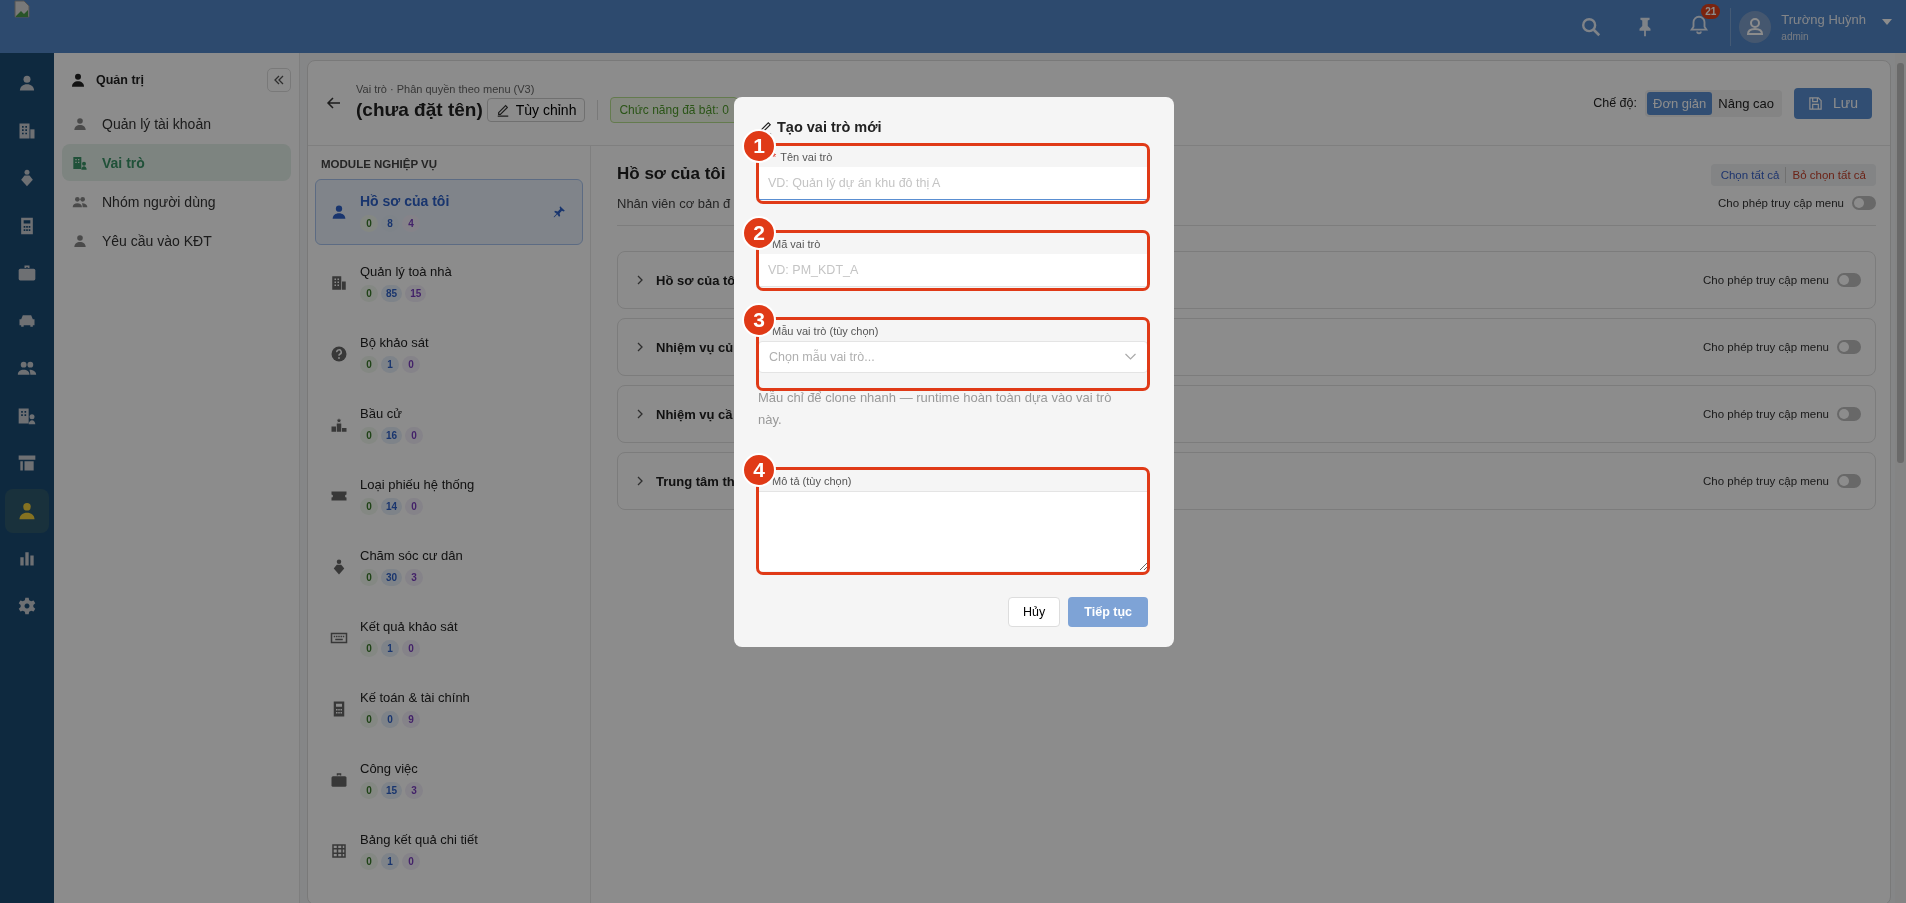 The image size is (1906, 903). I want to click on module-name: Bầu cử, so click(381, 413).